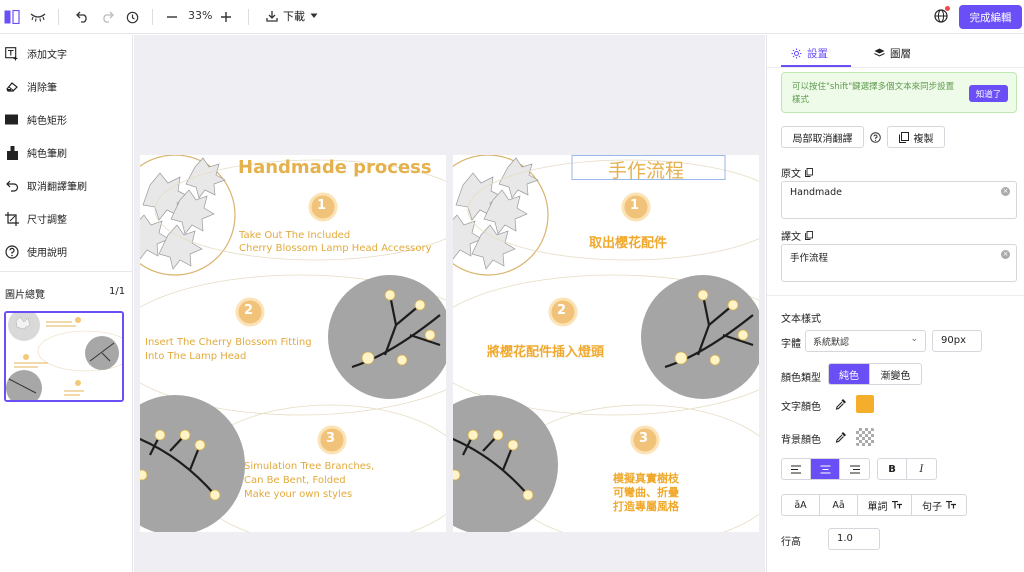 The width and height of the screenshot is (1024, 572). Describe the element at coordinates (12, 152) in the screenshot. I see `brush-icon` at that location.